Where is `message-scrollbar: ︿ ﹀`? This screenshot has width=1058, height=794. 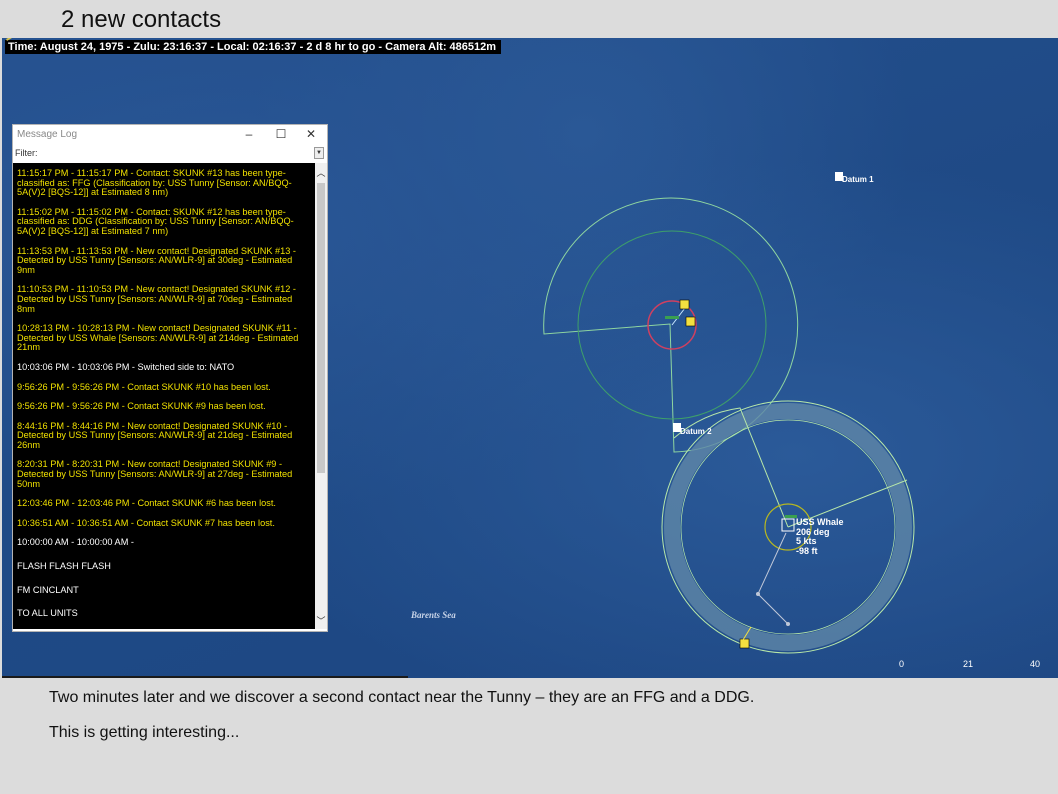 message-scrollbar: ︿ ﹀ is located at coordinates (321, 396).